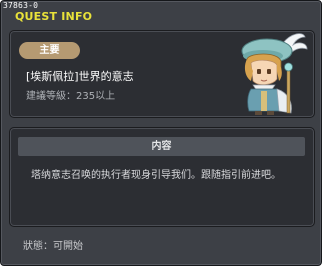  Describe the element at coordinates (21, 5) in the screenshot. I see `quest-id: 37863-0` at that location.